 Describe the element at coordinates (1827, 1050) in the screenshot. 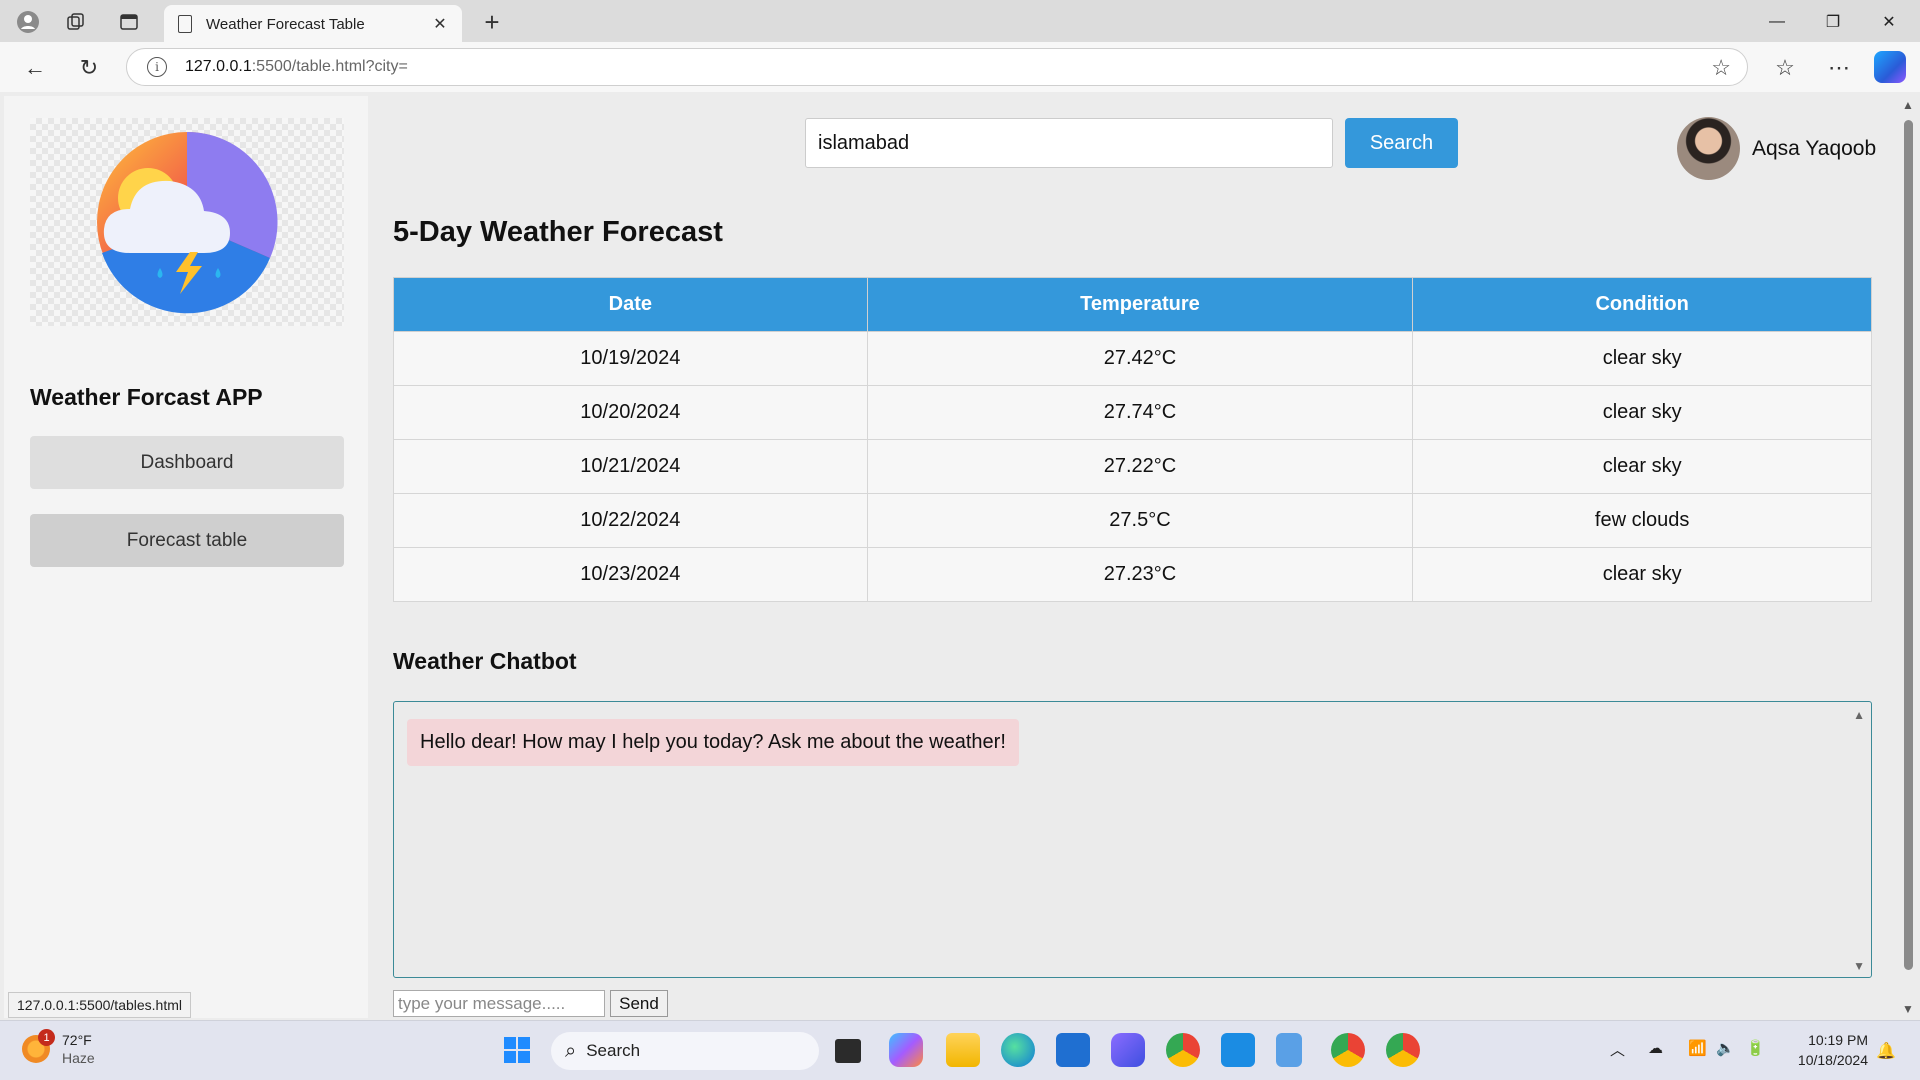

I see `system-clock: 10:19 PM 10/18/2024` at that location.